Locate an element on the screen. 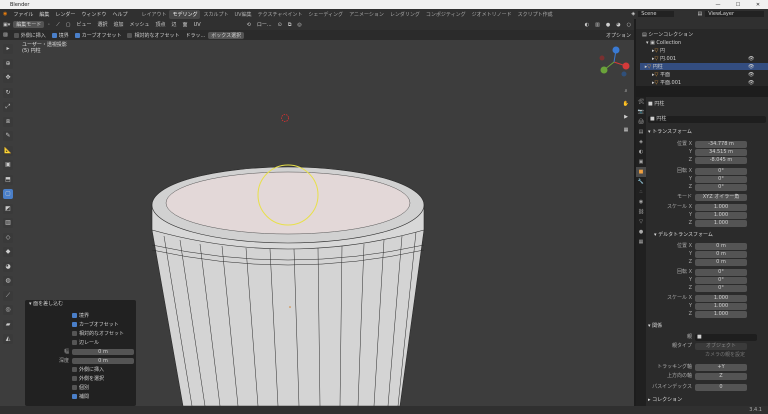  material-tab-icon: ● is located at coordinates (641, 232).